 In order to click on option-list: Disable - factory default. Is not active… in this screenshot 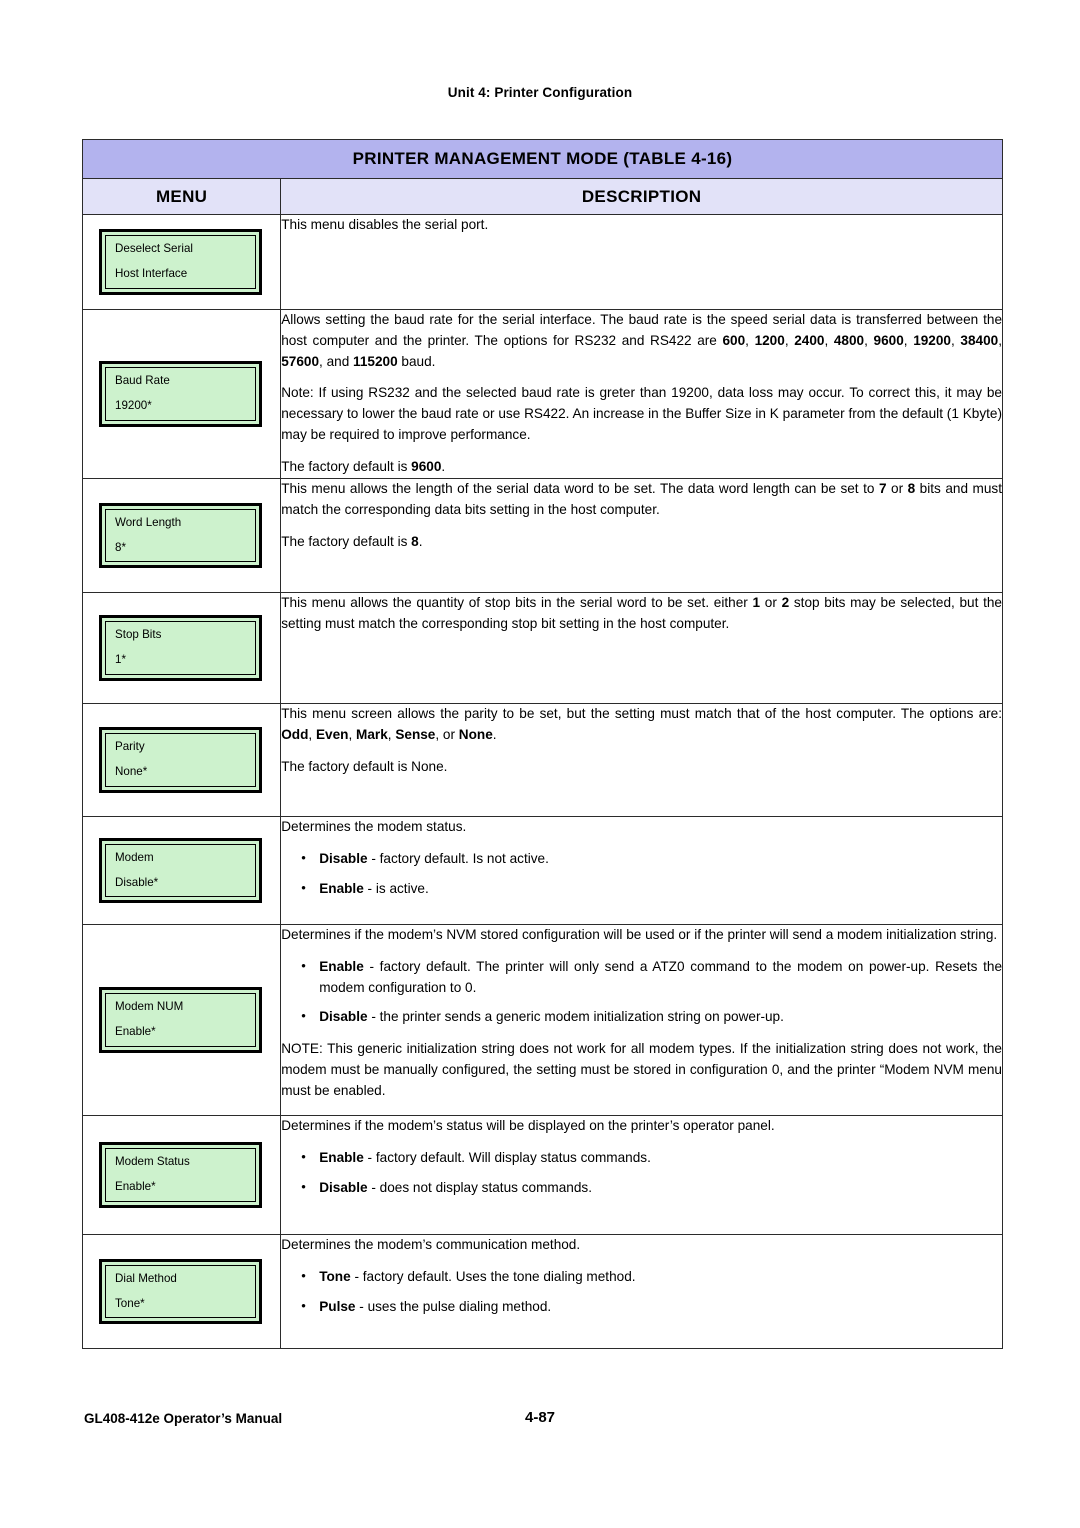, I will do `click(641, 874)`.